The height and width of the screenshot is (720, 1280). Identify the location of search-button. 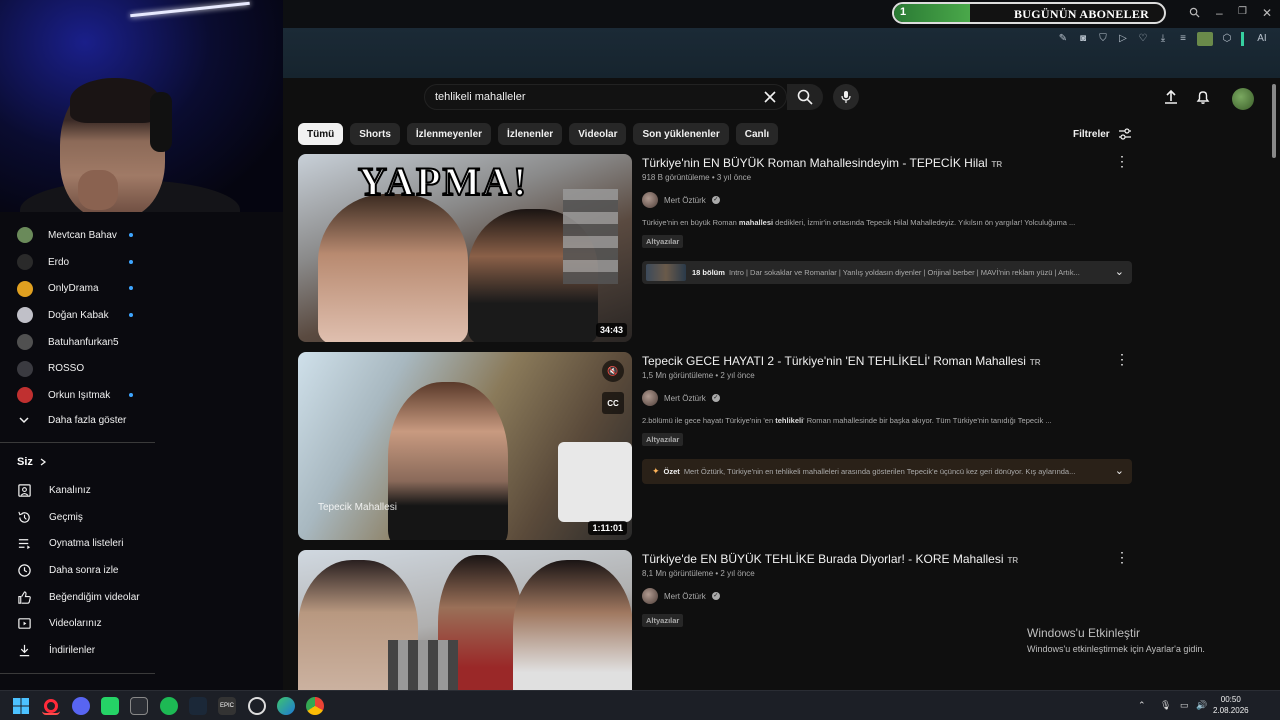
(805, 97).